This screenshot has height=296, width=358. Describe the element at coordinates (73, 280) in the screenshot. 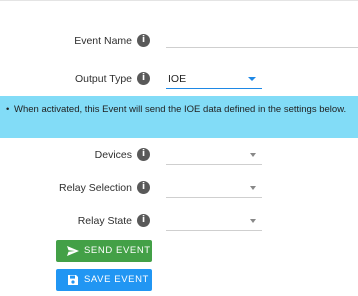

I see `save-icon` at that location.